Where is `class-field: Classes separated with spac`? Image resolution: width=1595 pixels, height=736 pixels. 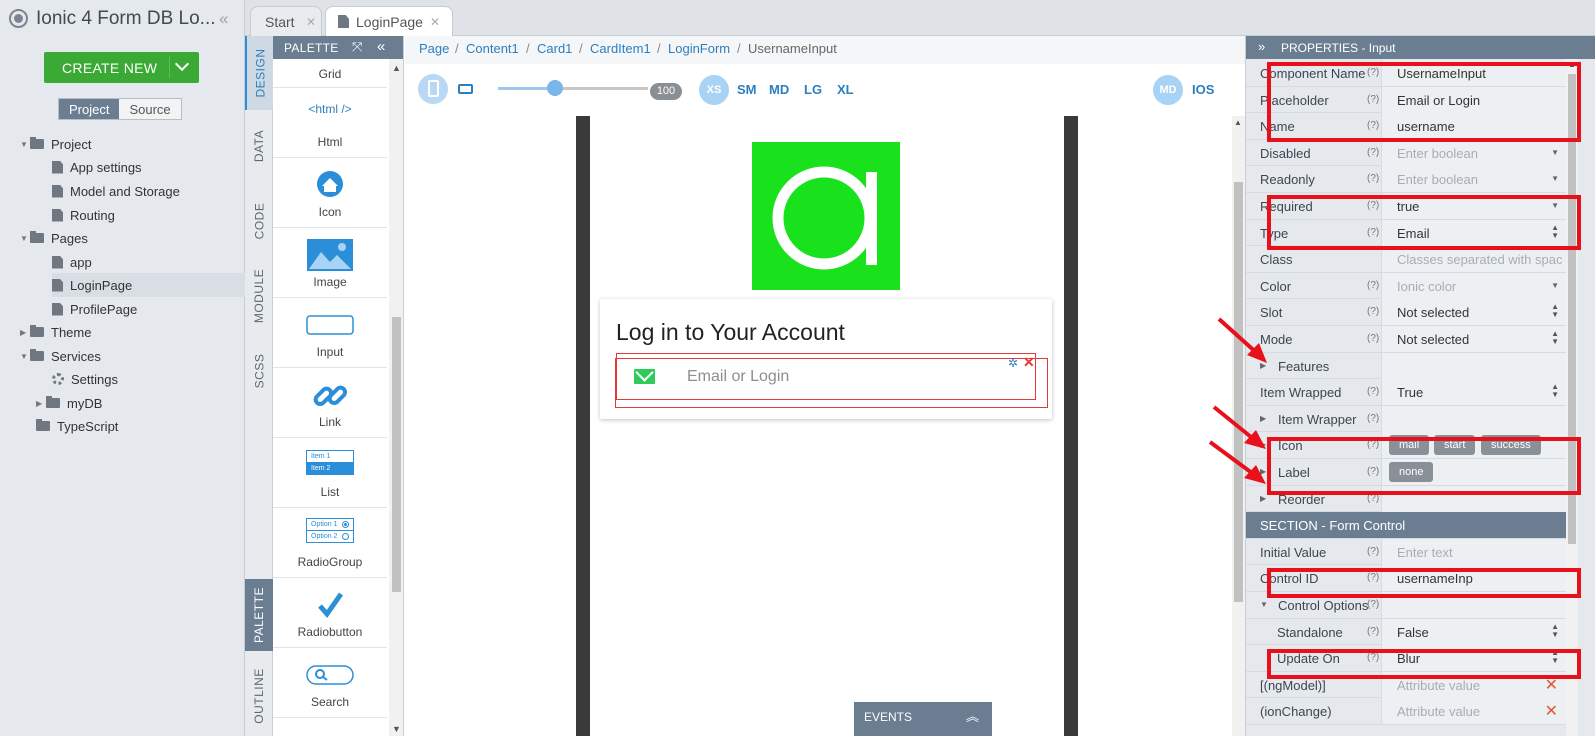 class-field: Classes separated with spac is located at coordinates (1473, 259).